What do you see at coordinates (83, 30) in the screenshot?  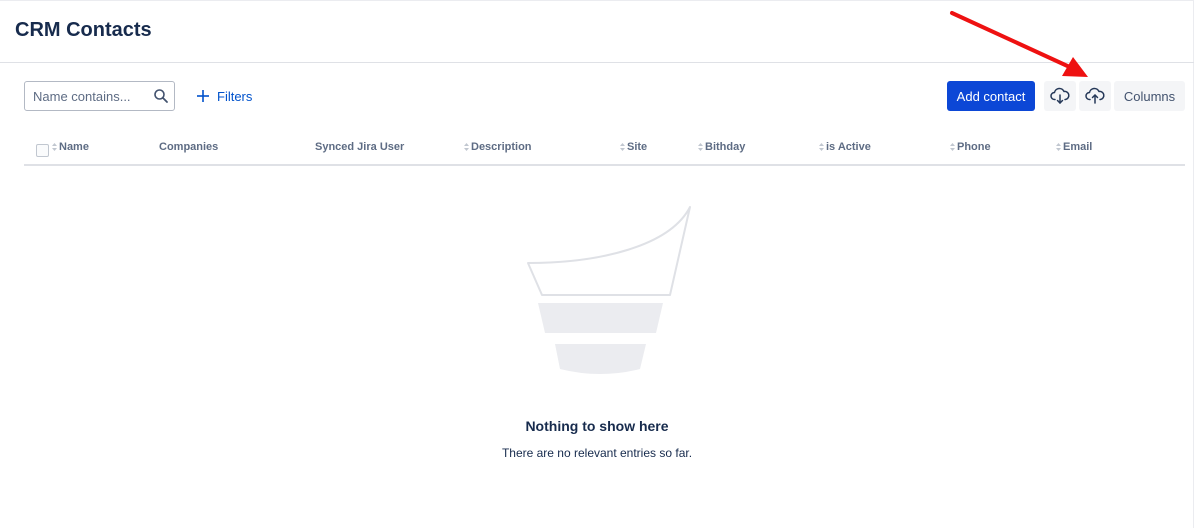 I see `page-title: CRM Contacts` at bounding box center [83, 30].